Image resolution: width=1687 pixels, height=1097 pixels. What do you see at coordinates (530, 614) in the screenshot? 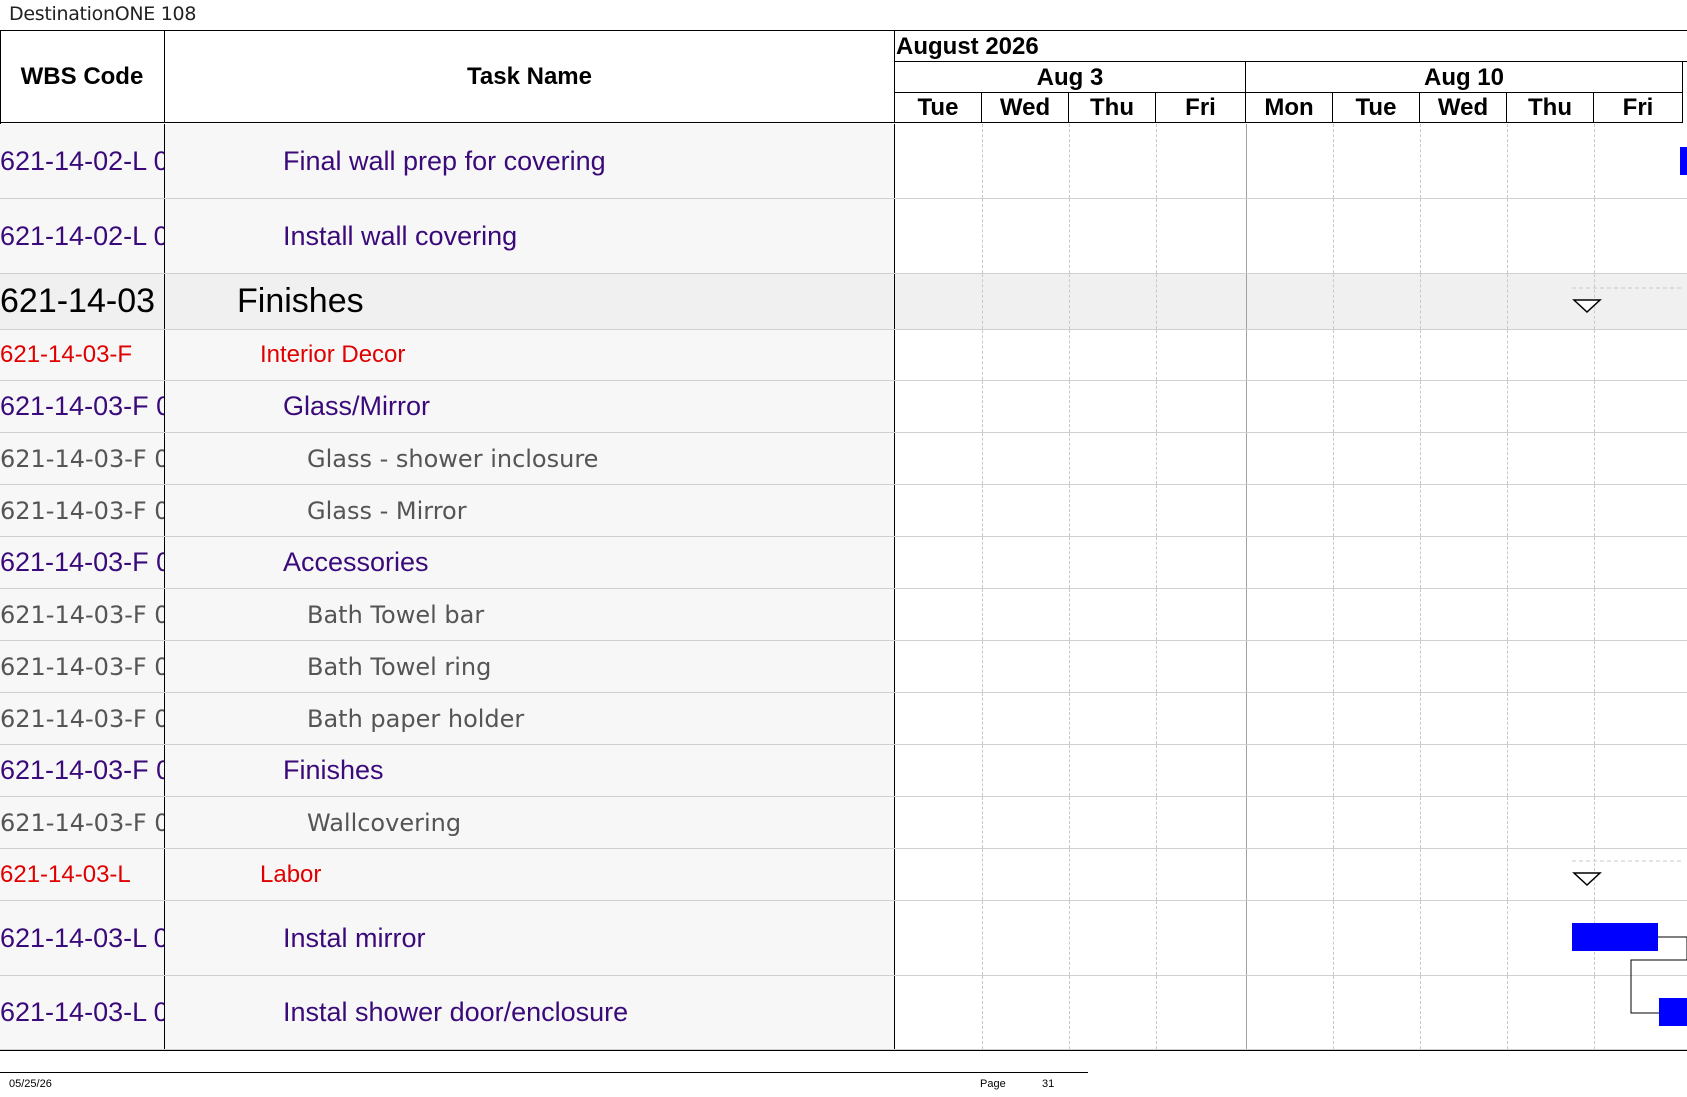
I see `task-name-cell: Bath Towel bar` at bounding box center [530, 614].